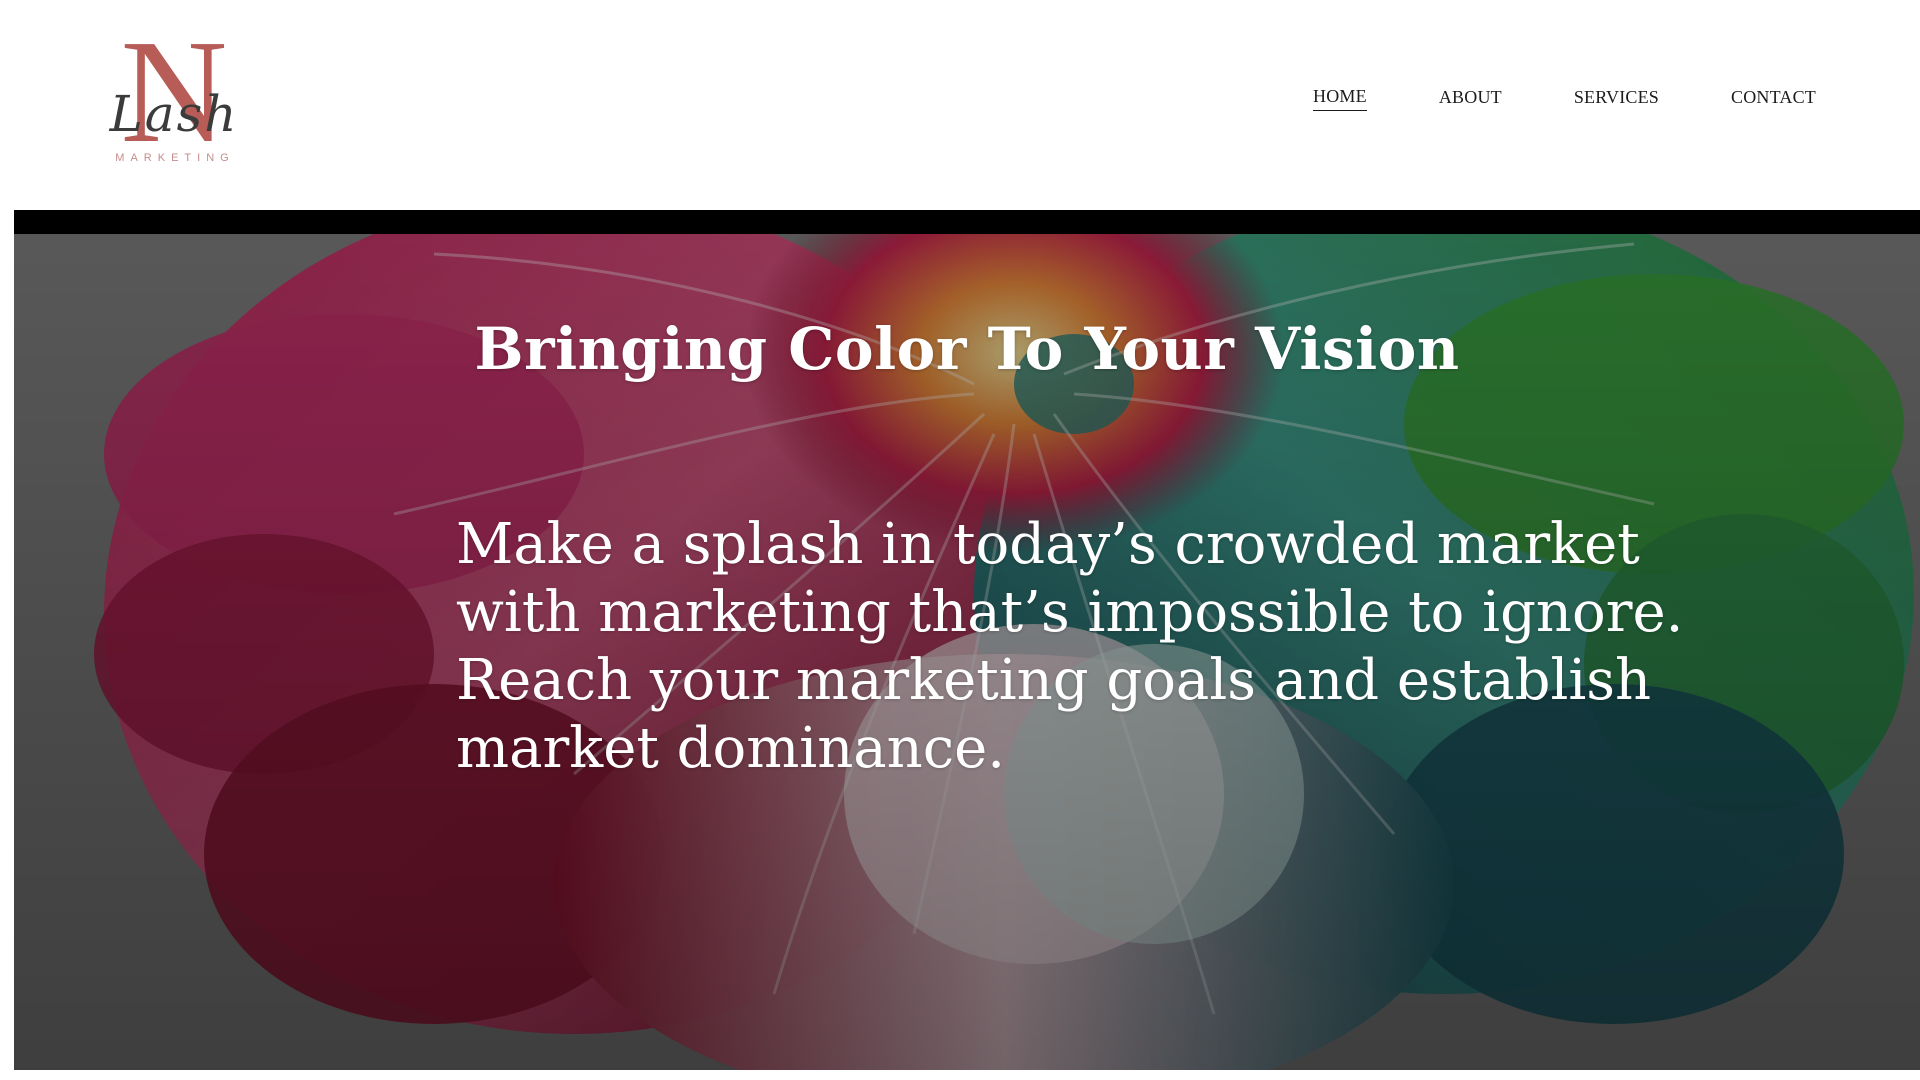 The image size is (1920, 1080). Describe the element at coordinates (1470, 99) in the screenshot. I see `nav-about-link: ABOUT` at that location.